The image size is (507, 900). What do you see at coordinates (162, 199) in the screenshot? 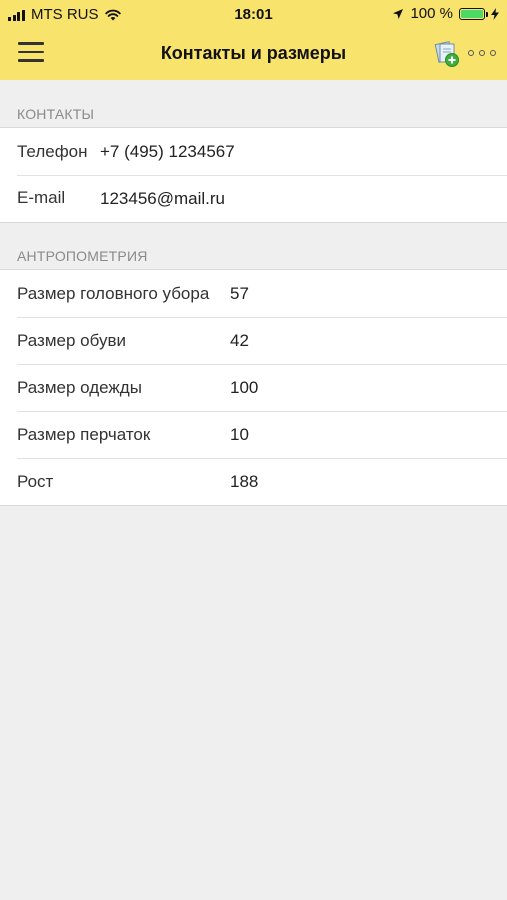
I see `email-value: 123456@mail.ru` at bounding box center [162, 199].